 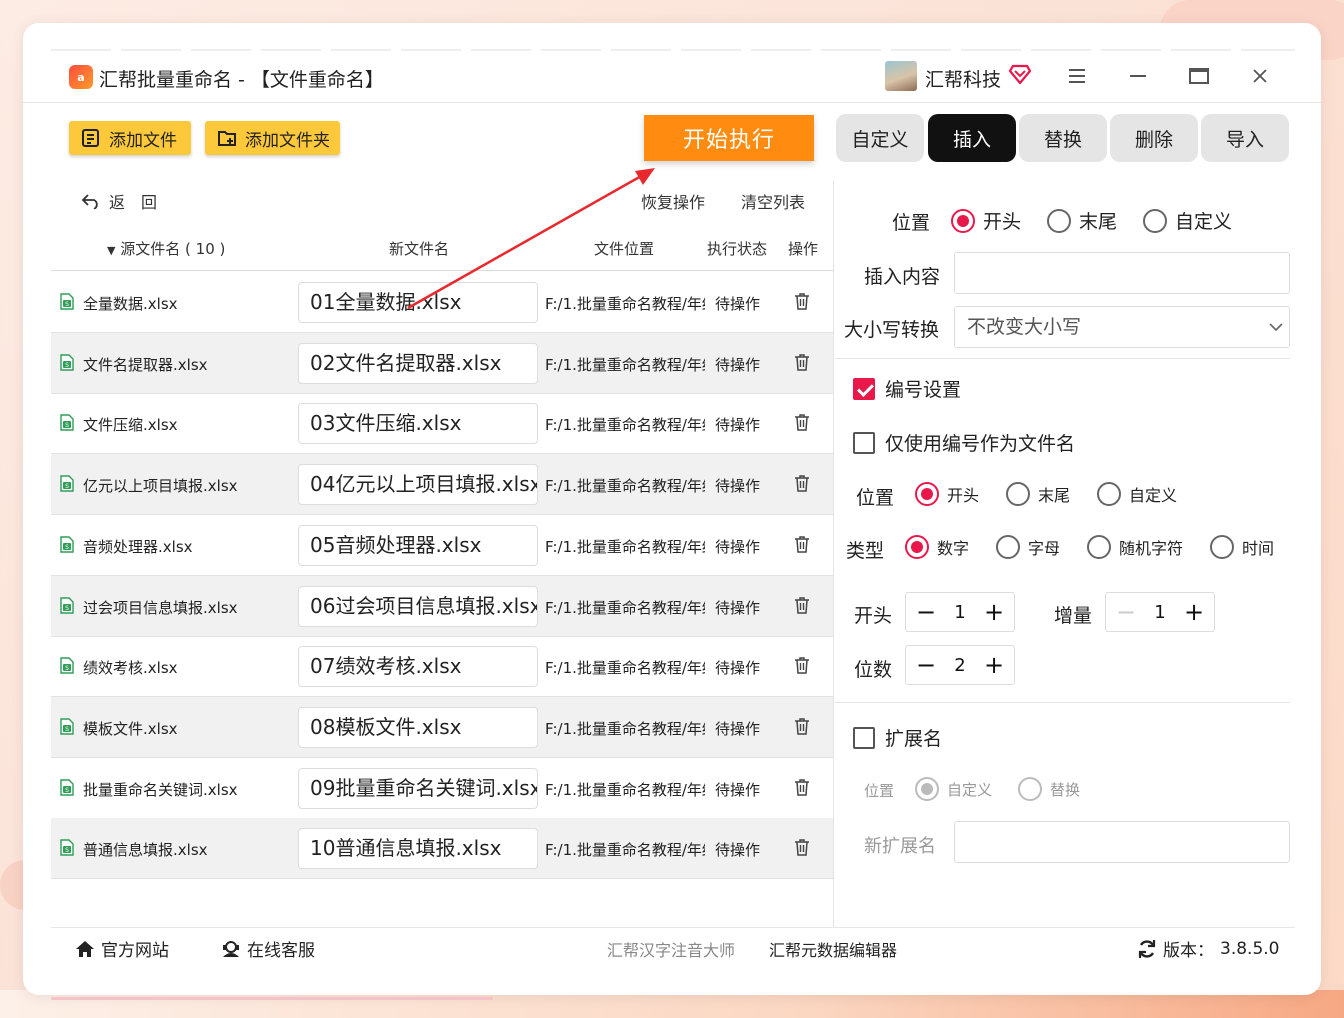 I want to click on case-convert-label: 大小写转换, so click(x=892, y=330).